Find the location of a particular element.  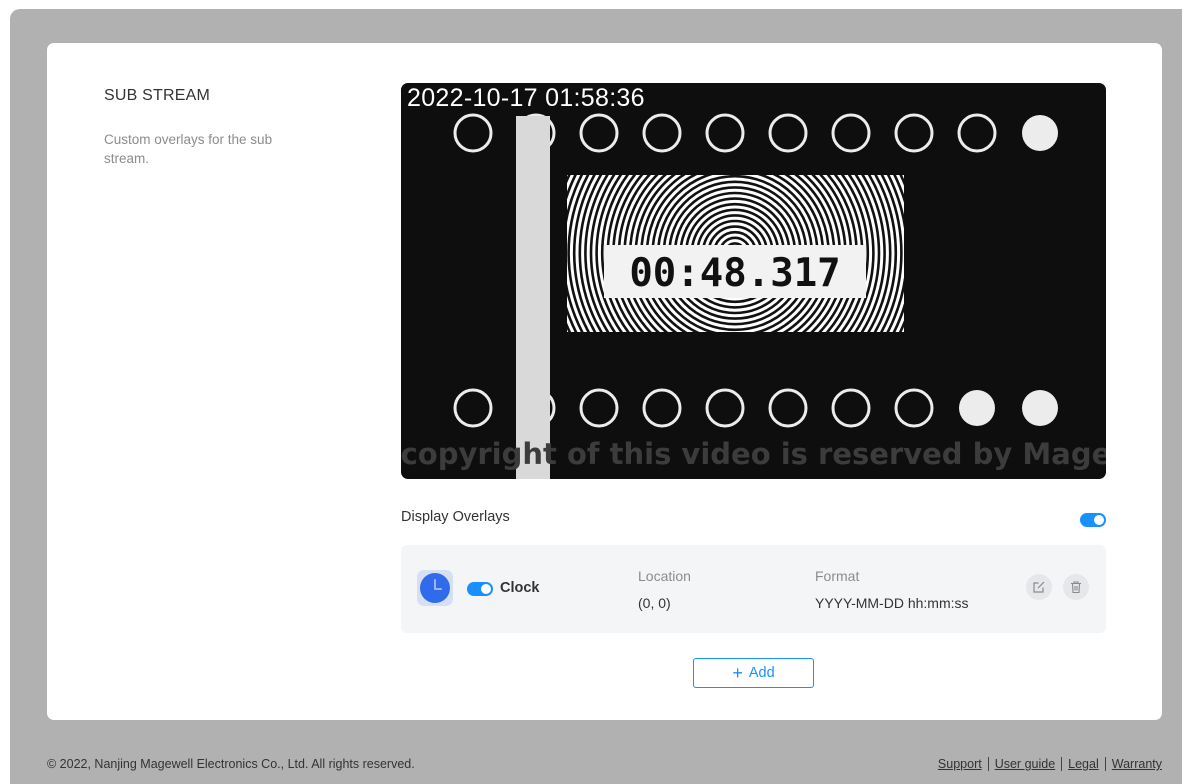

footer-links: Support User guide Legal Warranty is located at coordinates (1050, 764).